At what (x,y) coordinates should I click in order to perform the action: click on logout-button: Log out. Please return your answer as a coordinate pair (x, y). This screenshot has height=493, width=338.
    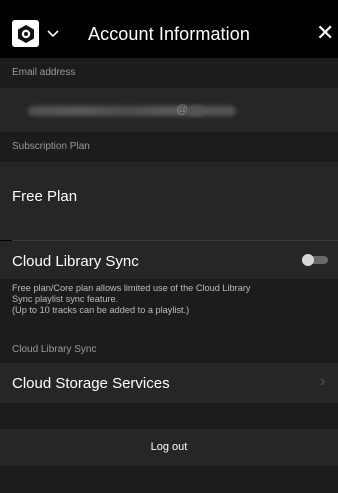
    Looking at the image, I should click on (169, 447).